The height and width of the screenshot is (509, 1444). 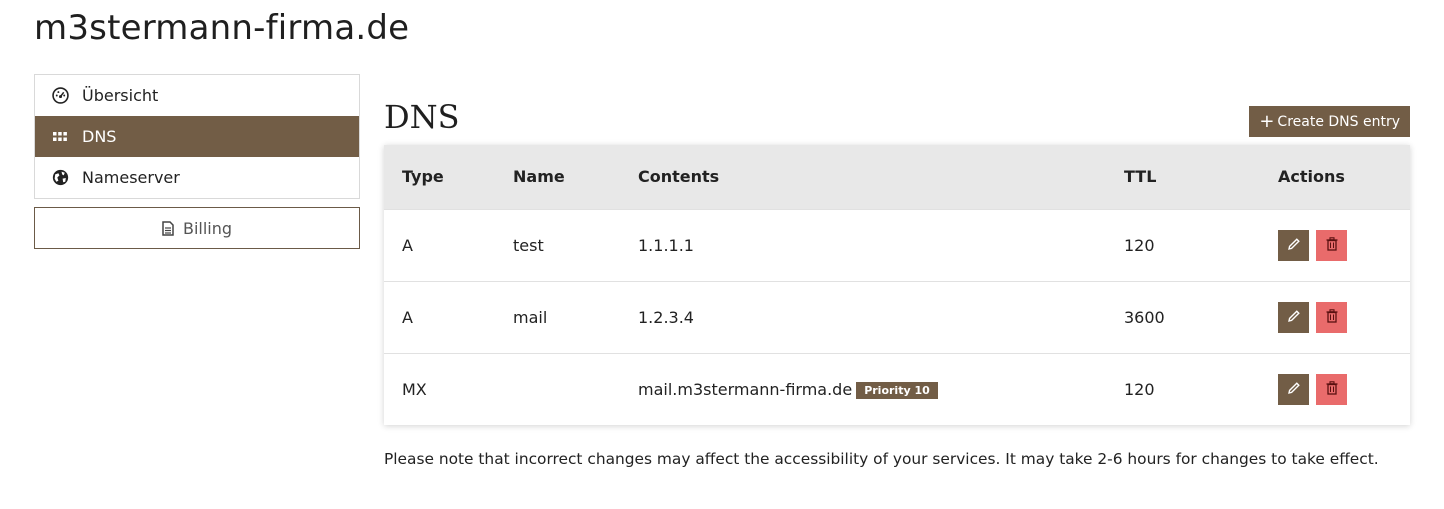 I want to click on sidebar-item-label: Nameserver, so click(x=131, y=177).